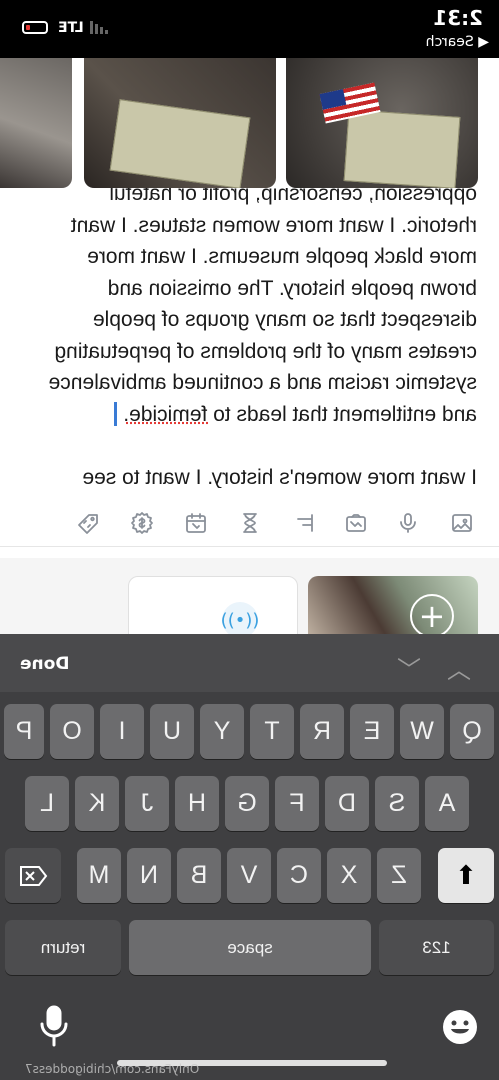  I want to click on clock: 2:31, so click(458, 18).